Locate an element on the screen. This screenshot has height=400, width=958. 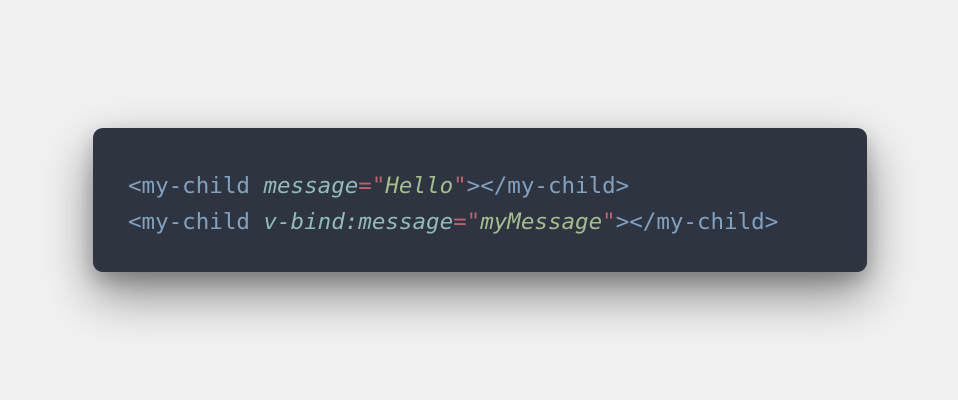
code-line-1: <my-child message="Hello"></my-child> is located at coordinates (497, 186).